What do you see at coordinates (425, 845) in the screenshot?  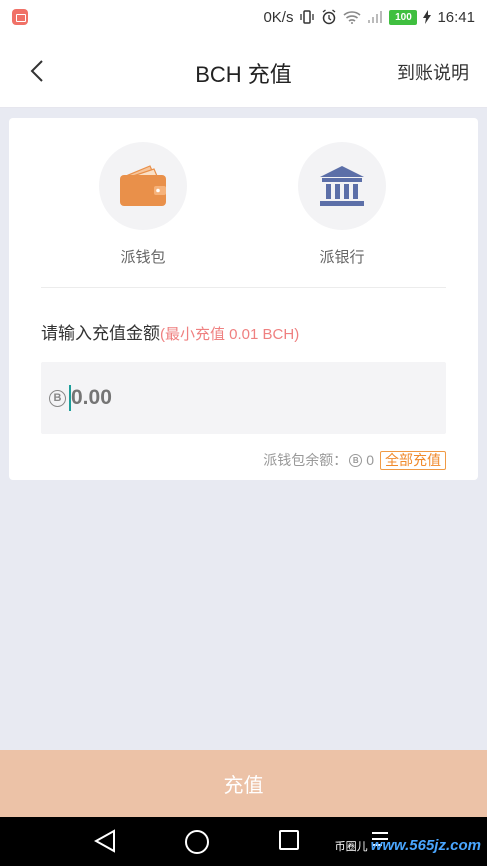 I see `watermark-site: www.565jz.com` at bounding box center [425, 845].